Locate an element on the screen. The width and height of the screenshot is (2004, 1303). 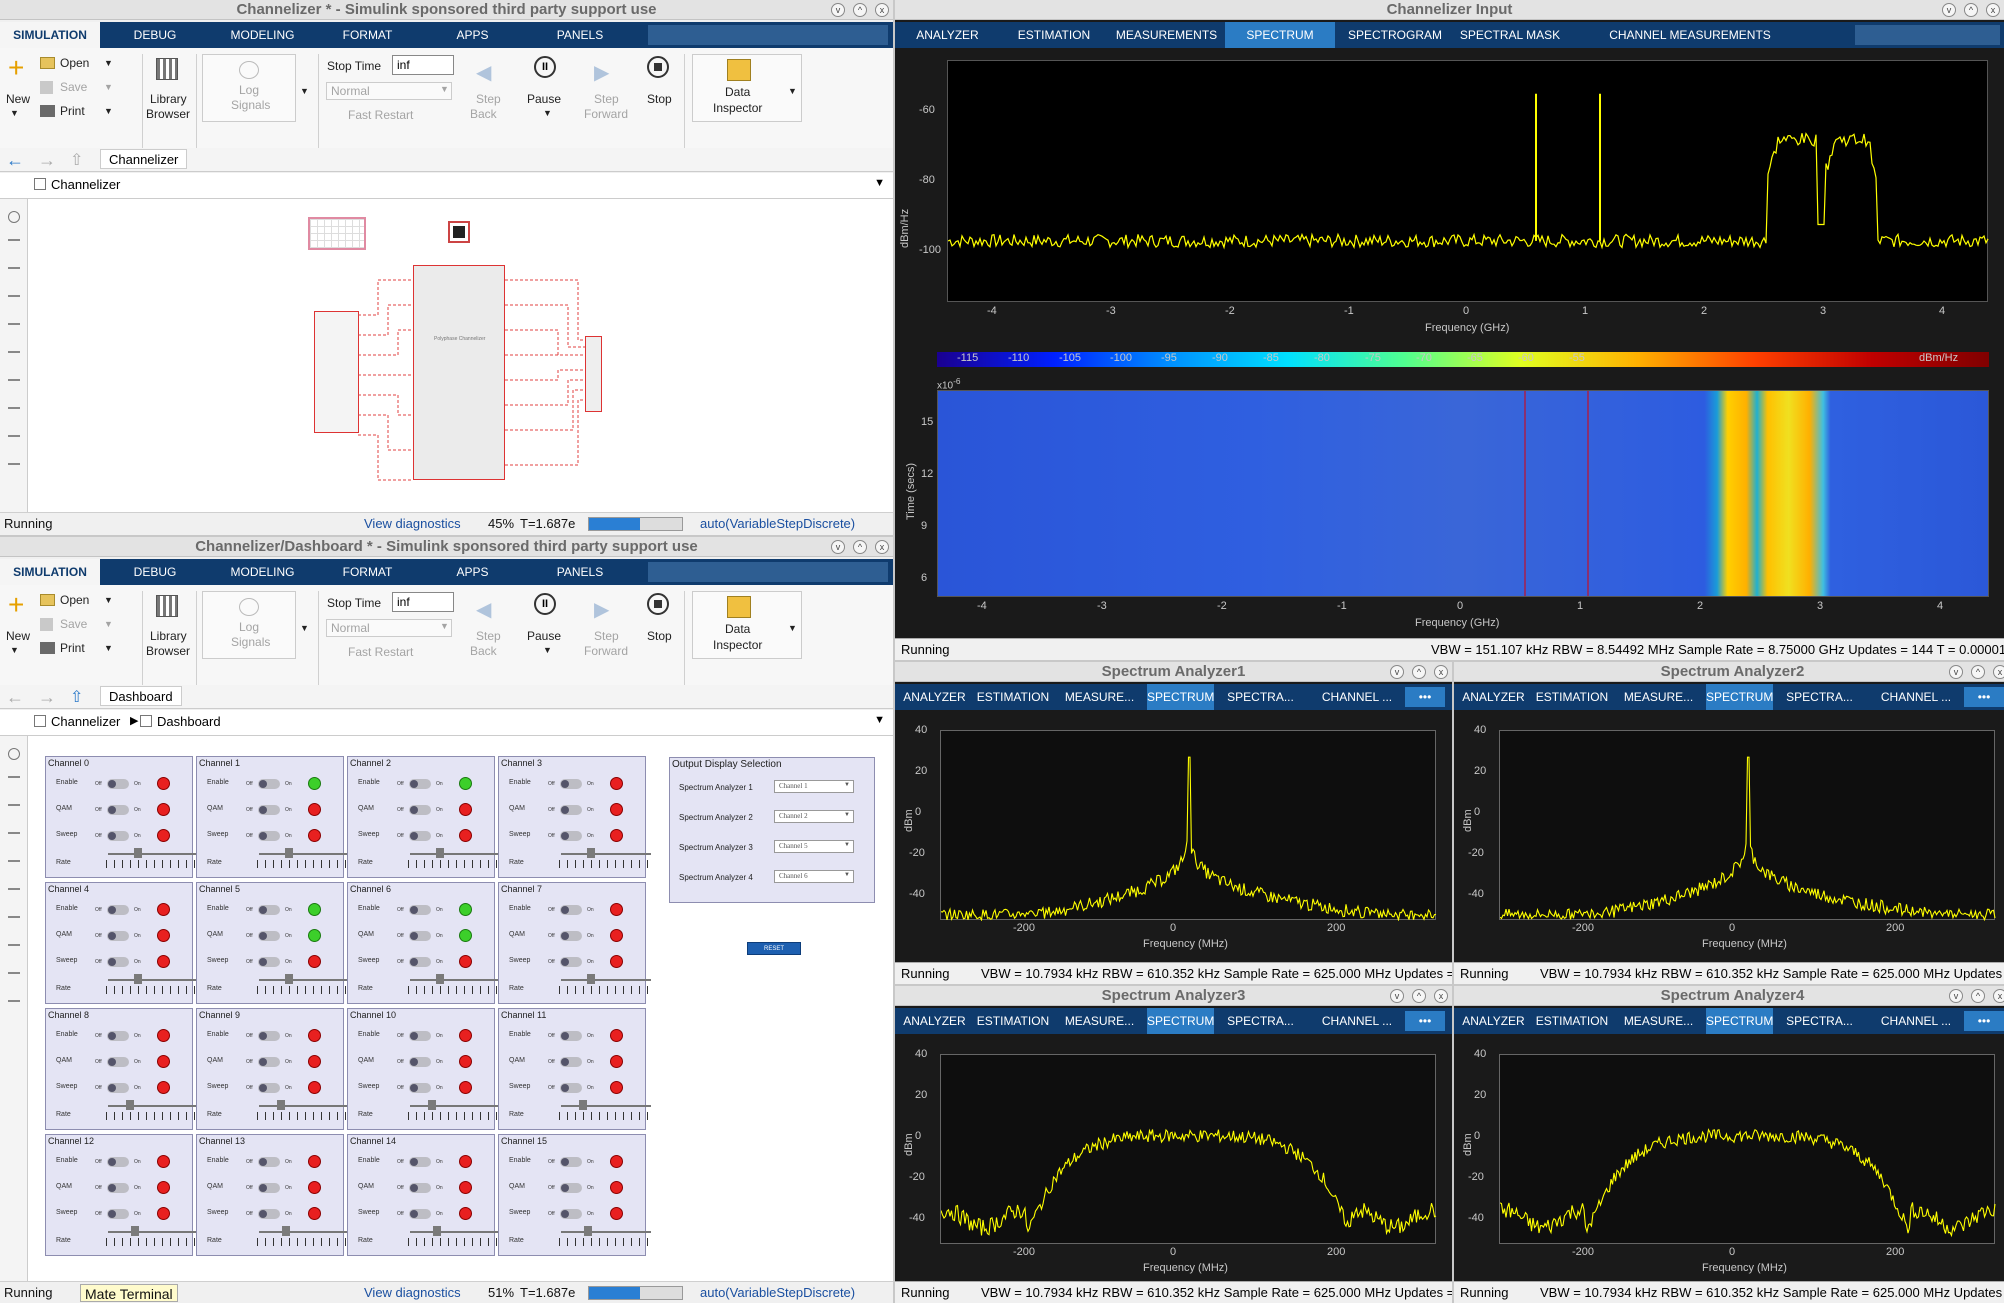
output-channel-select: Channel 1 ▼ is located at coordinates (814, 786).